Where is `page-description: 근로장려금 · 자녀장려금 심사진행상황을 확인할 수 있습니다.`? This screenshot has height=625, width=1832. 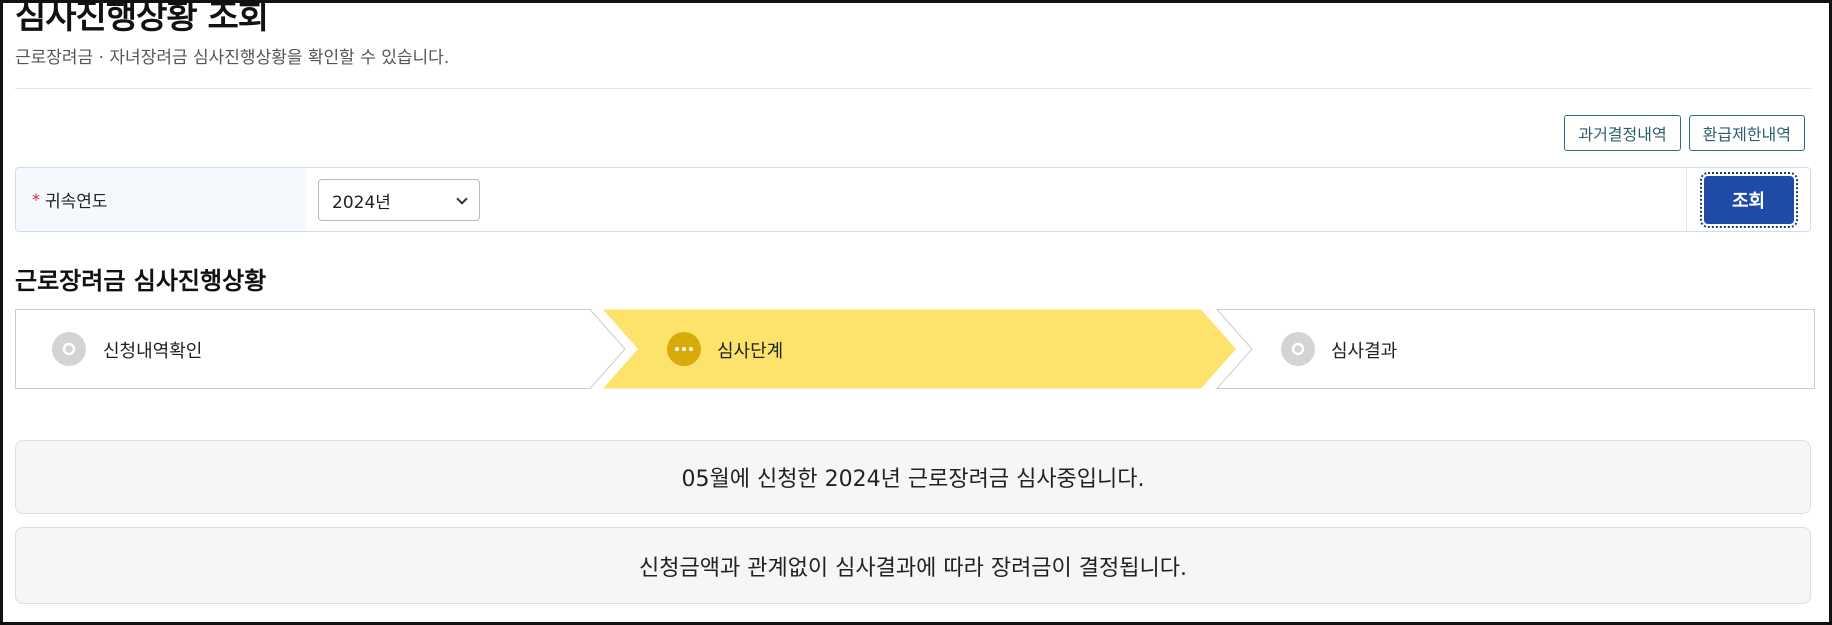 page-description: 근로장려금 · 자녀장려금 심사진행상황을 확인할 수 있습니다. is located at coordinates (232, 58).